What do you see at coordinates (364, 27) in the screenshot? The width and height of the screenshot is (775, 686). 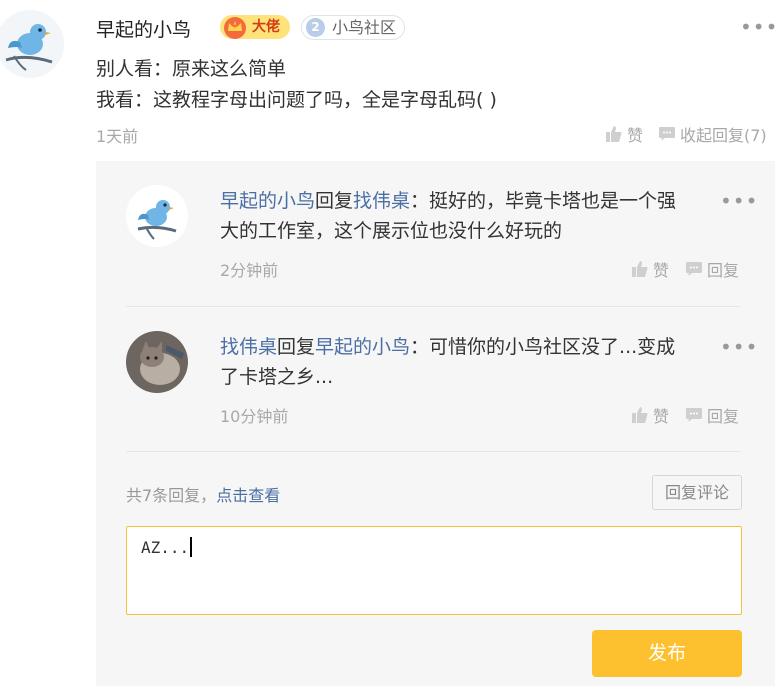 I see `community-name: 小鸟社区` at bounding box center [364, 27].